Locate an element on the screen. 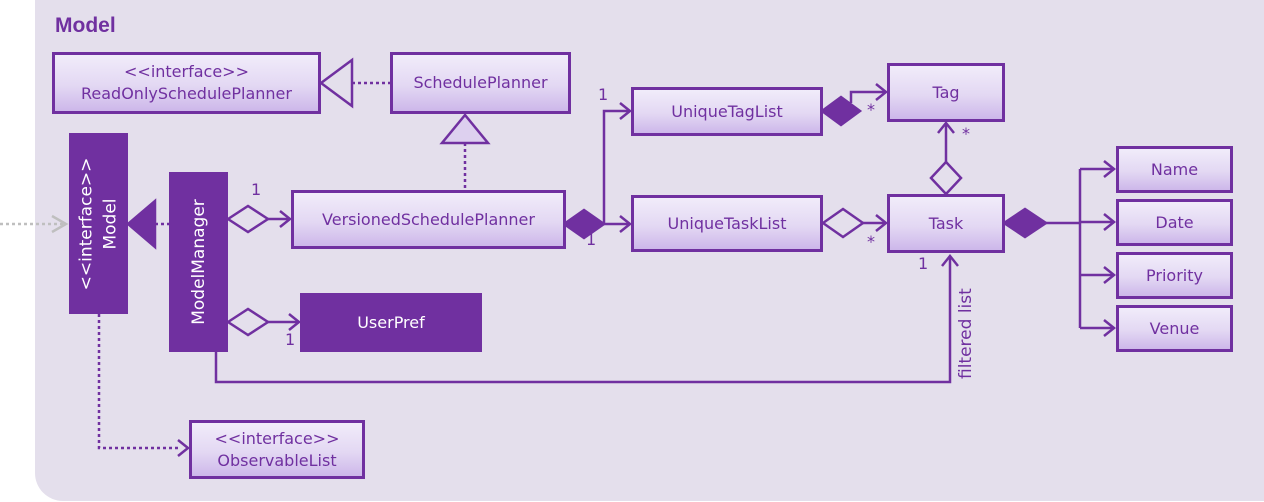 Image resolution: width=1264 pixels, height=502 pixels. multiplicity-task-list-task: * is located at coordinates (871, 241).